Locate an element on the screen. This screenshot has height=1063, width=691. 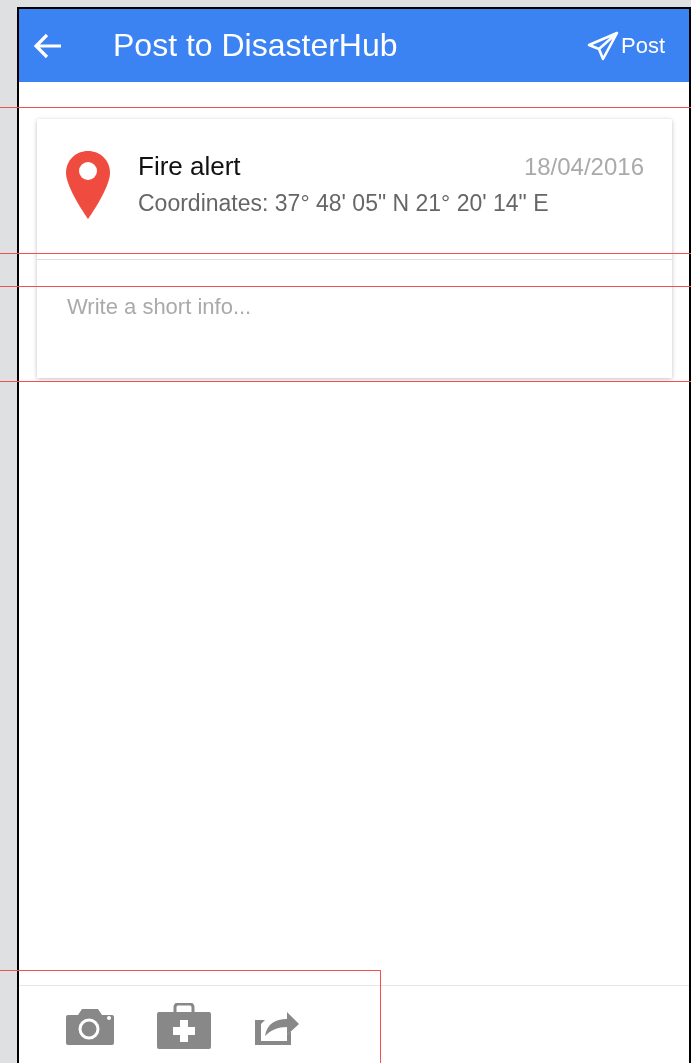
first-aid-kit-icon is located at coordinates (184, 1025).